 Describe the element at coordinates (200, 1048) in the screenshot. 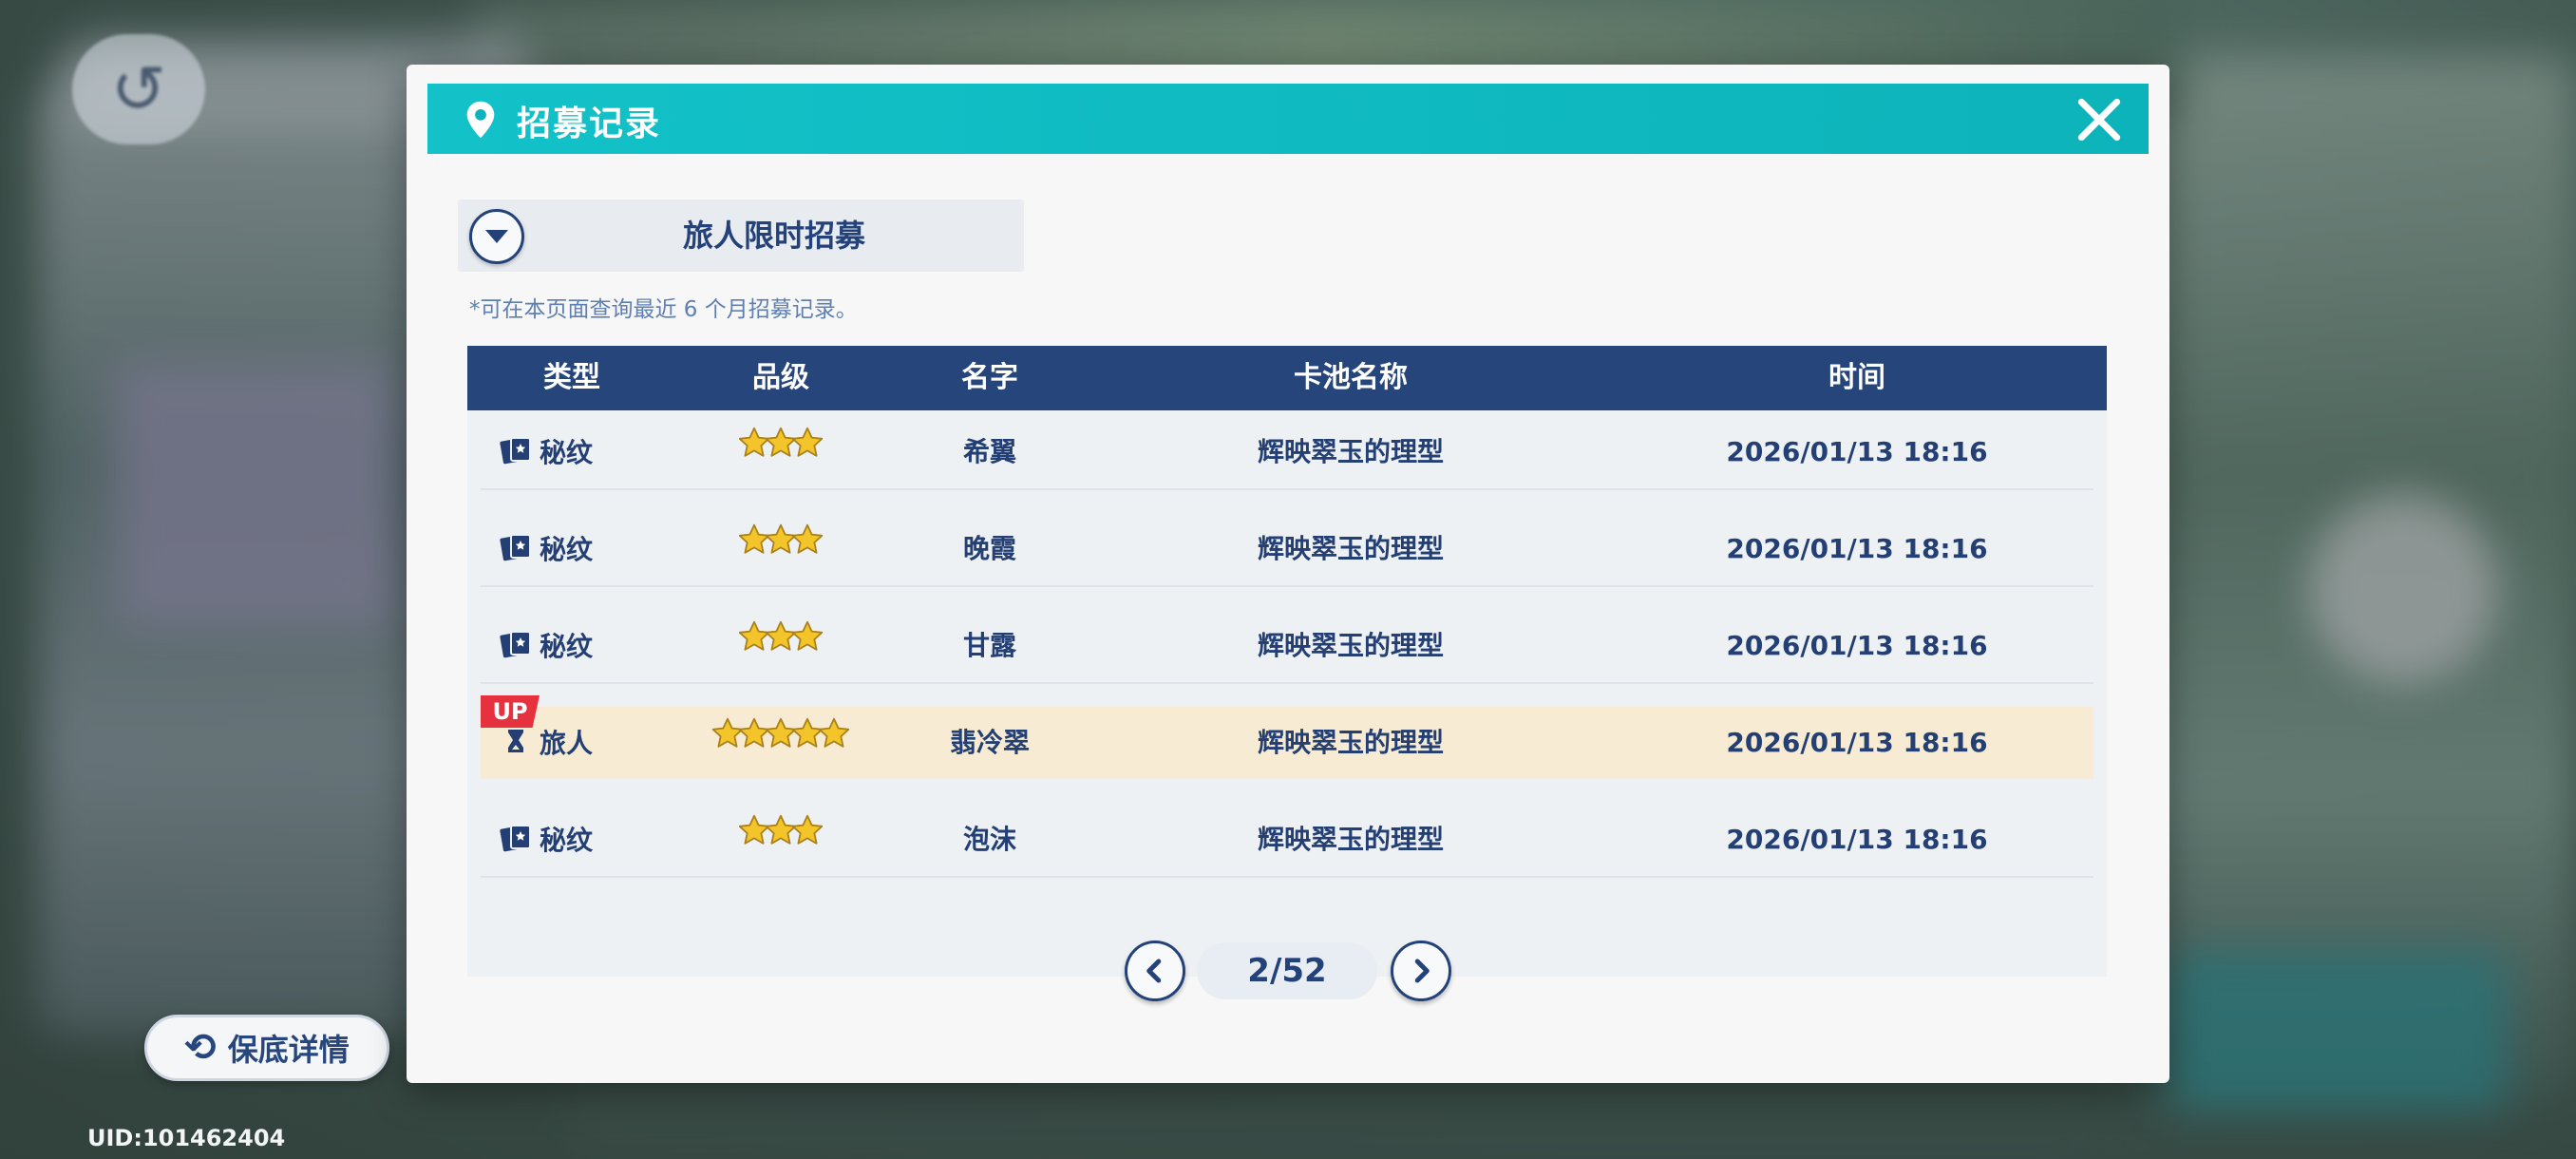

I see `refresh-icon: ⟲` at that location.